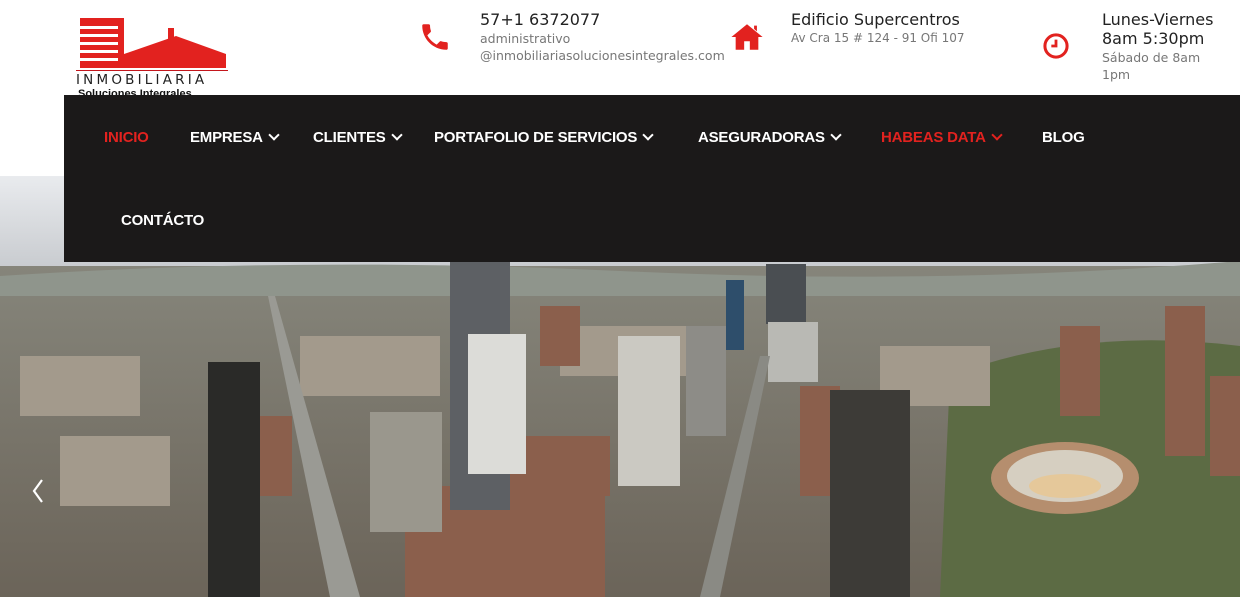 The width and height of the screenshot is (1240, 597). Describe the element at coordinates (152, 70) in the screenshot. I see `logo-divider` at that location.